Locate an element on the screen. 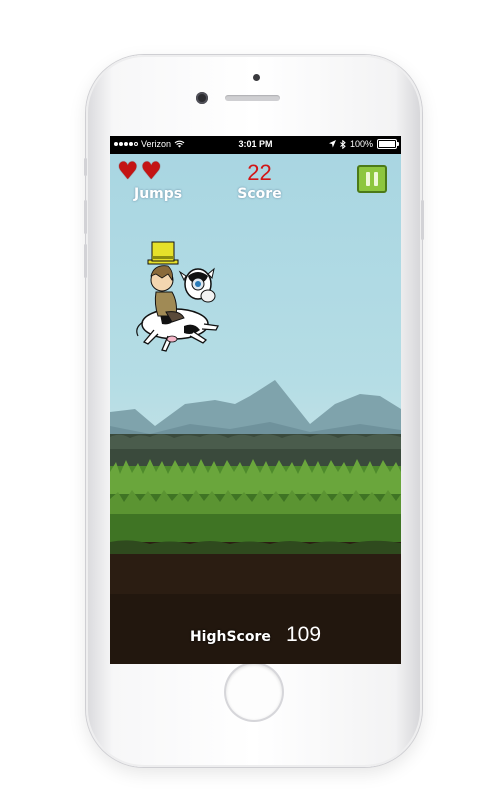 Image resolution: width=500 pixels, height=800 pixels. highscore-value: 109 is located at coordinates (303, 634).